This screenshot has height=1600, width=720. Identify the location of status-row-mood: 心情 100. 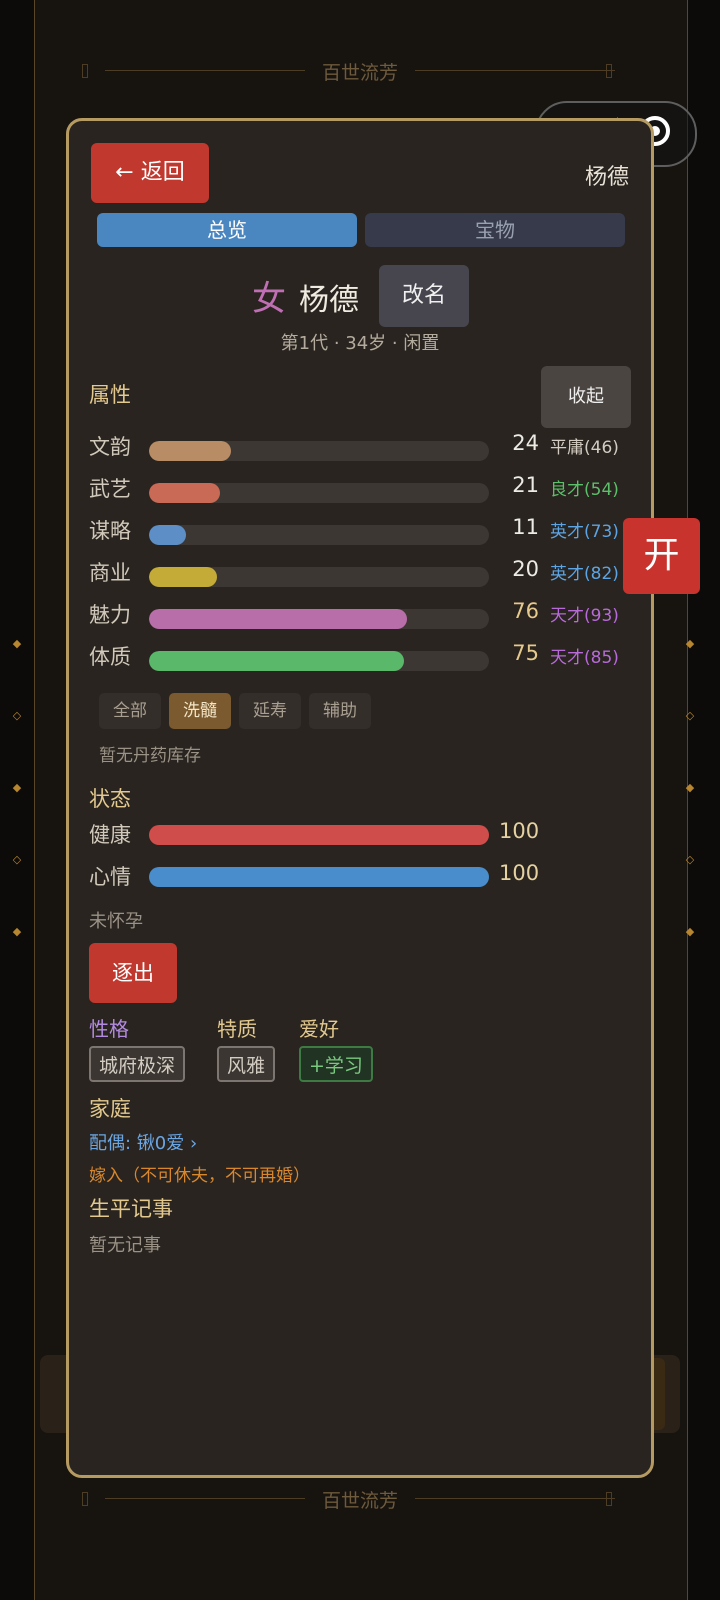
(369, 877).